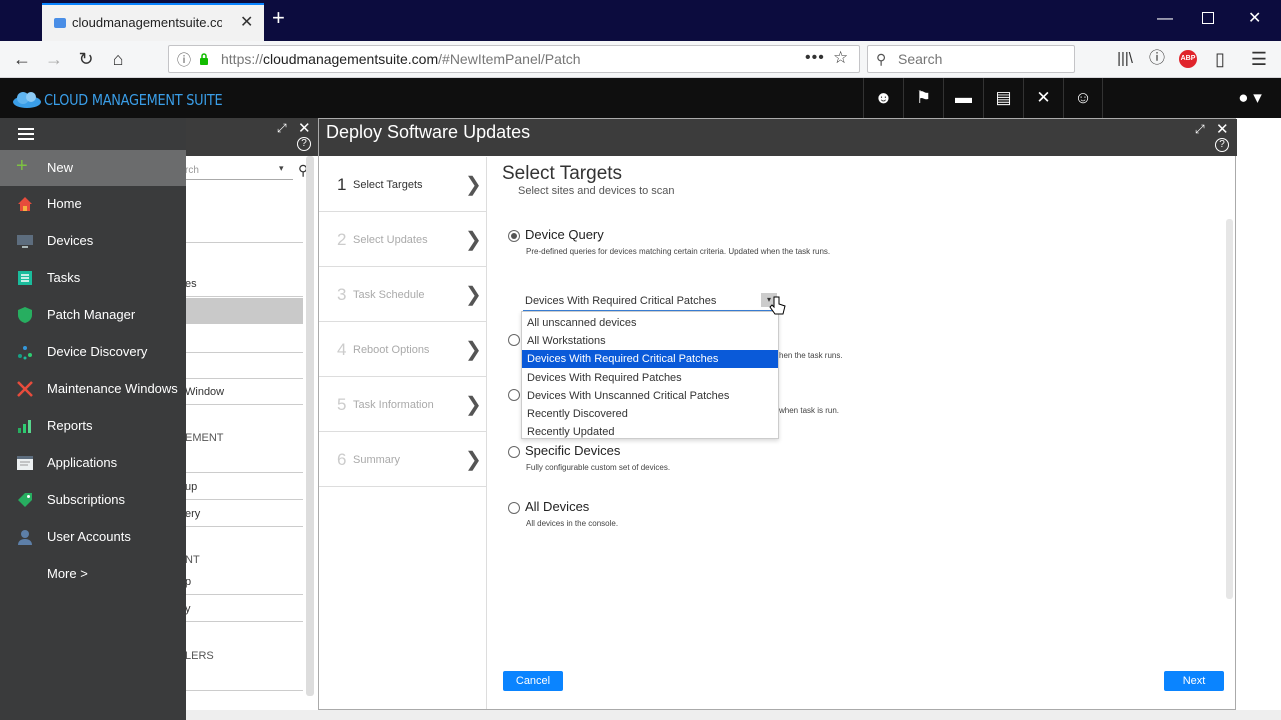 The width and height of the screenshot is (1281, 720). Describe the element at coordinates (557, 506) in the screenshot. I see `all-devices-label: All Devices` at that location.